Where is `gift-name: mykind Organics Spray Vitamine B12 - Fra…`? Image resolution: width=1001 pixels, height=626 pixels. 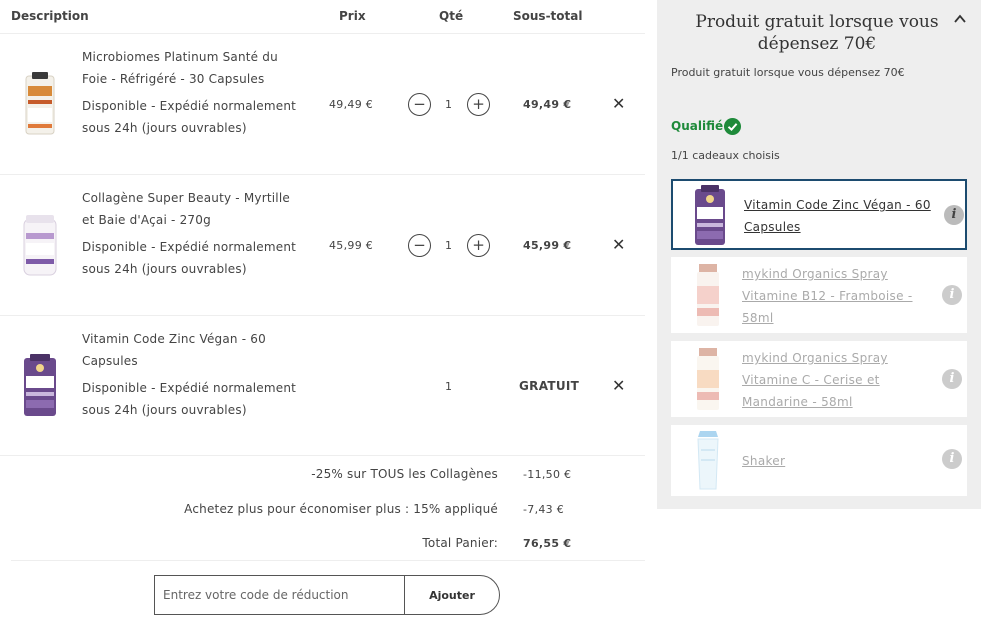 gift-name: mykind Organics Spray Vitamine B12 - Fra… is located at coordinates (837, 296).